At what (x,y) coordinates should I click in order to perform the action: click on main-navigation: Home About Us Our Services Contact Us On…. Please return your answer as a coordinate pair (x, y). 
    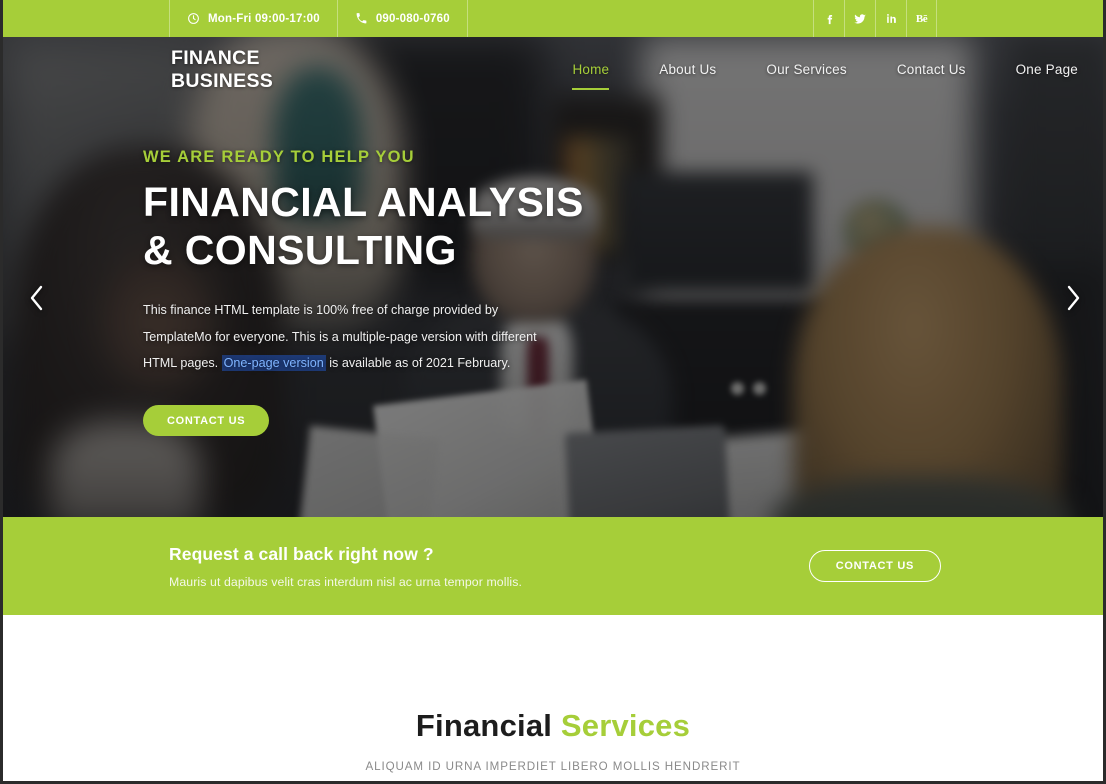
    Looking at the image, I should click on (825, 73).